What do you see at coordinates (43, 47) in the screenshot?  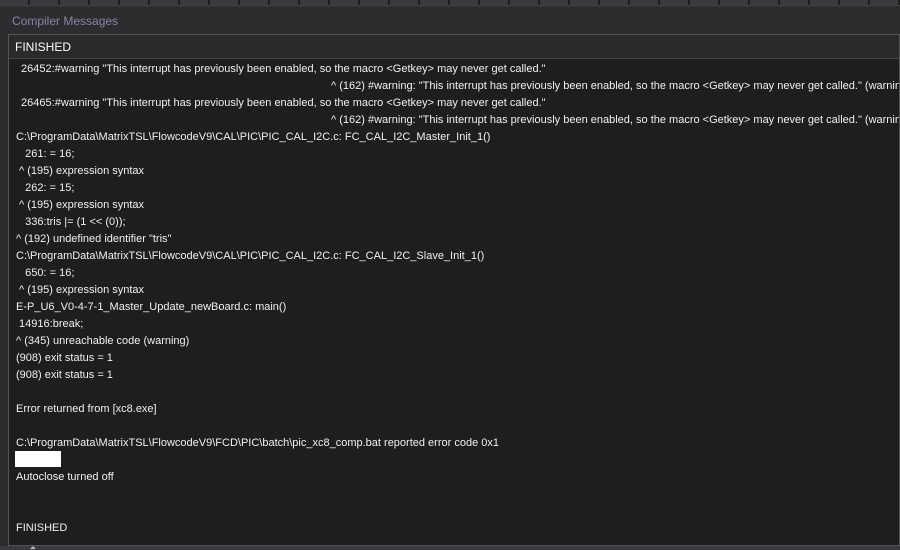 I see `status-header-label: FINISHED` at bounding box center [43, 47].